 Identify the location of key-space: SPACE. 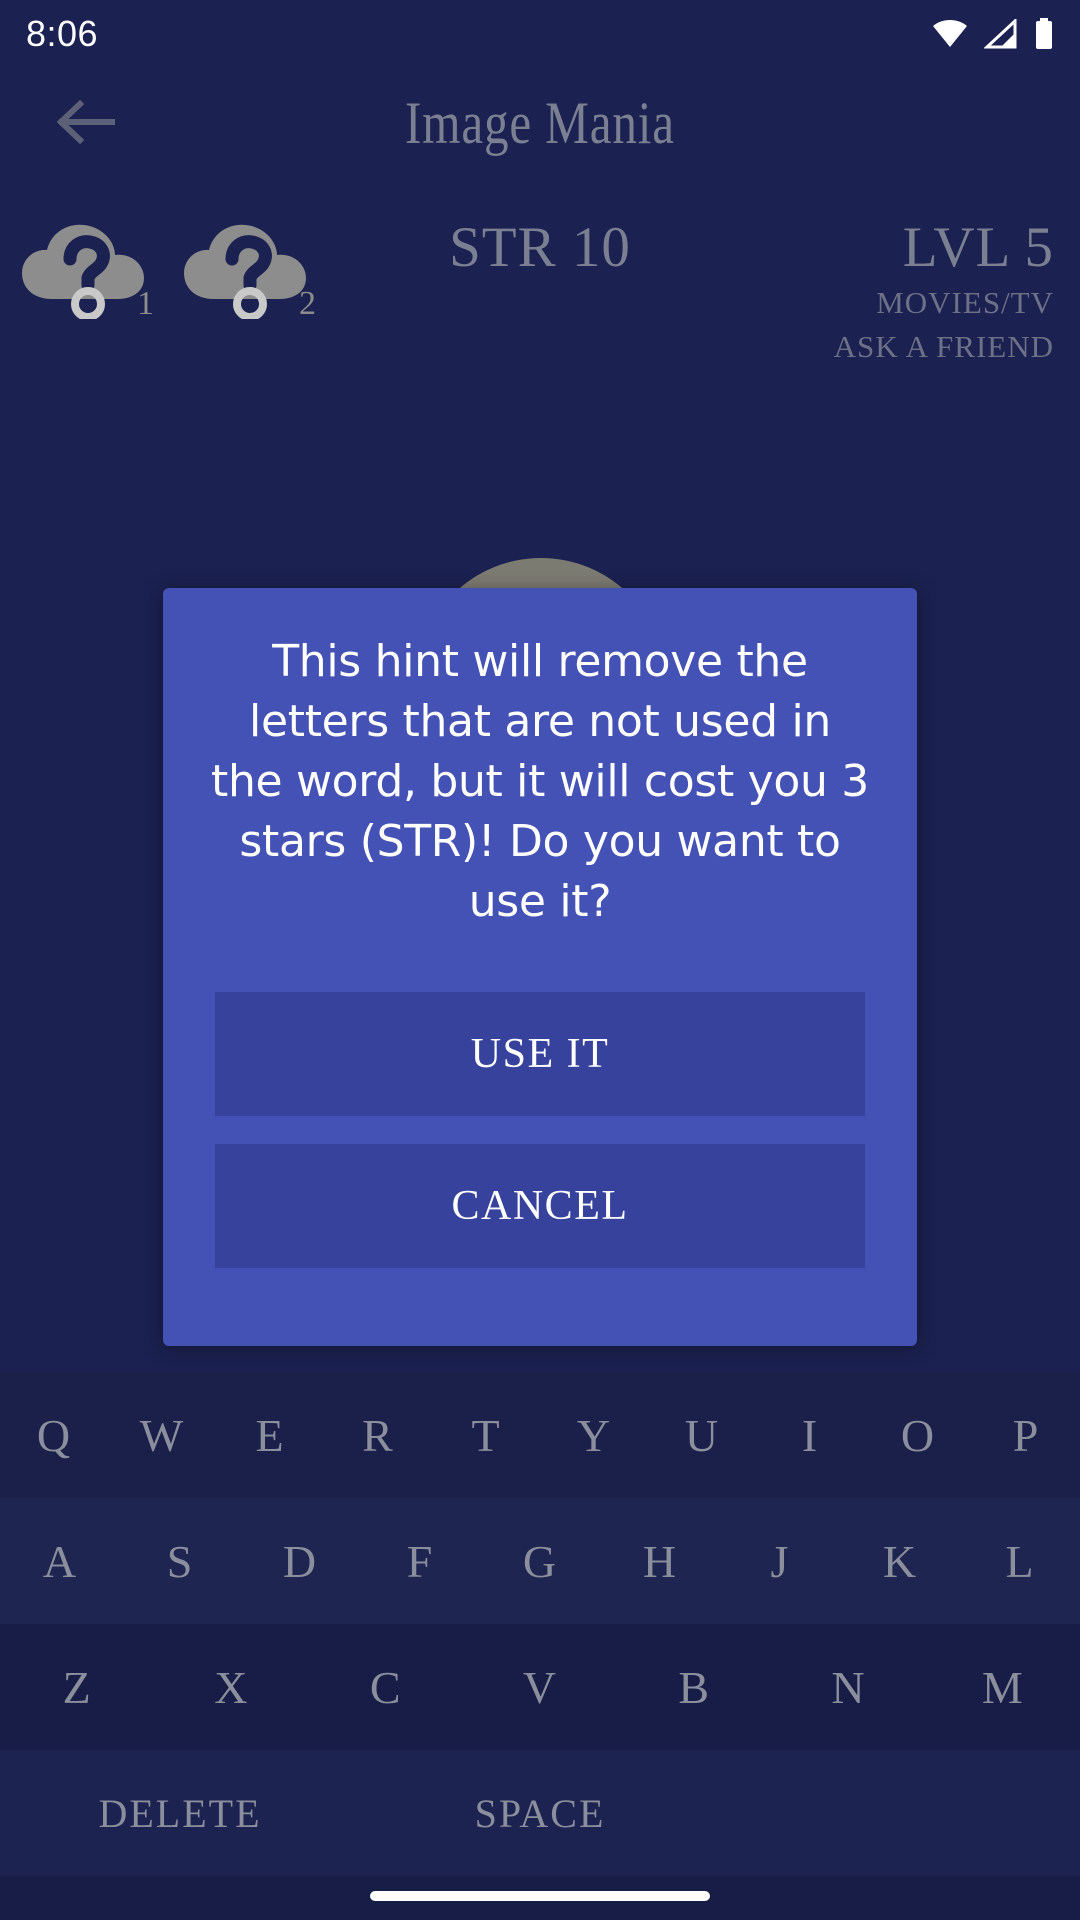
(540, 1813).